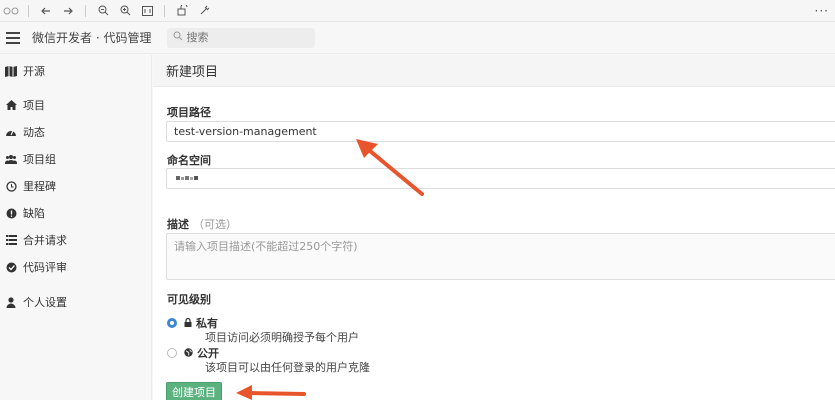  I want to click on public-radio, so click(172, 353).